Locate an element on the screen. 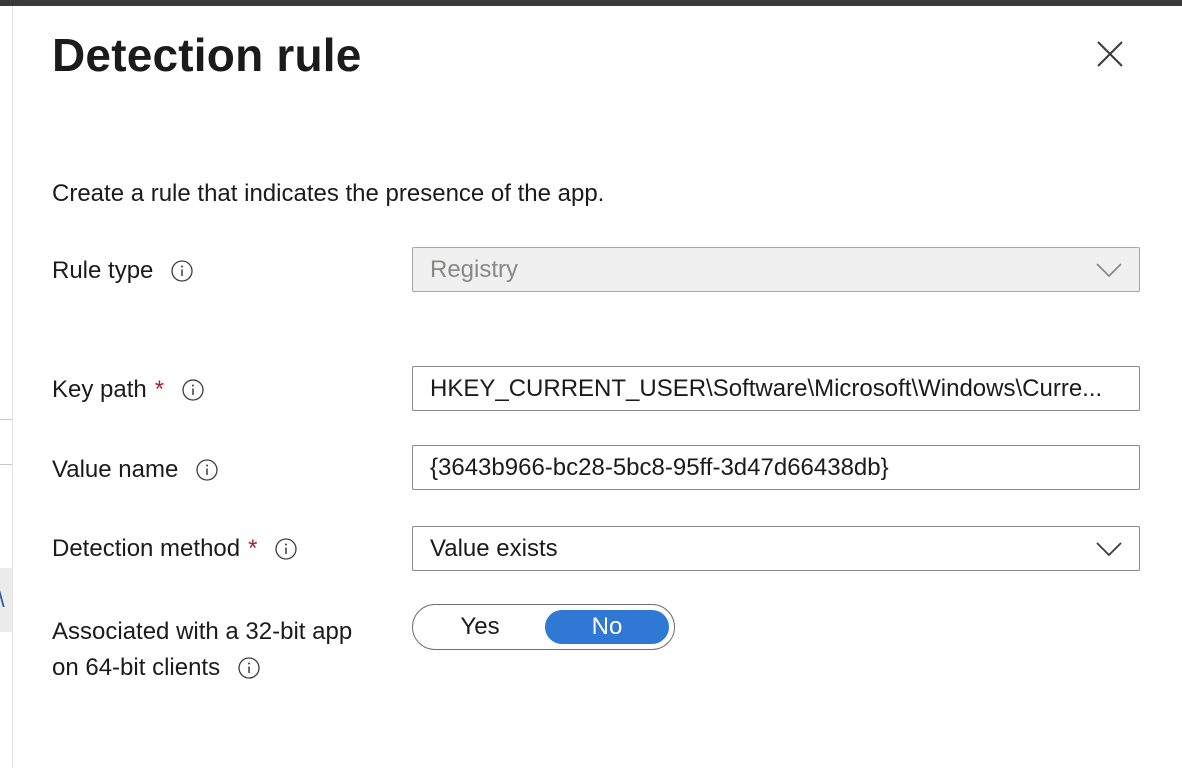 This screenshot has width=1182, height=768. toggle-option-yes: Yes is located at coordinates (480, 627).